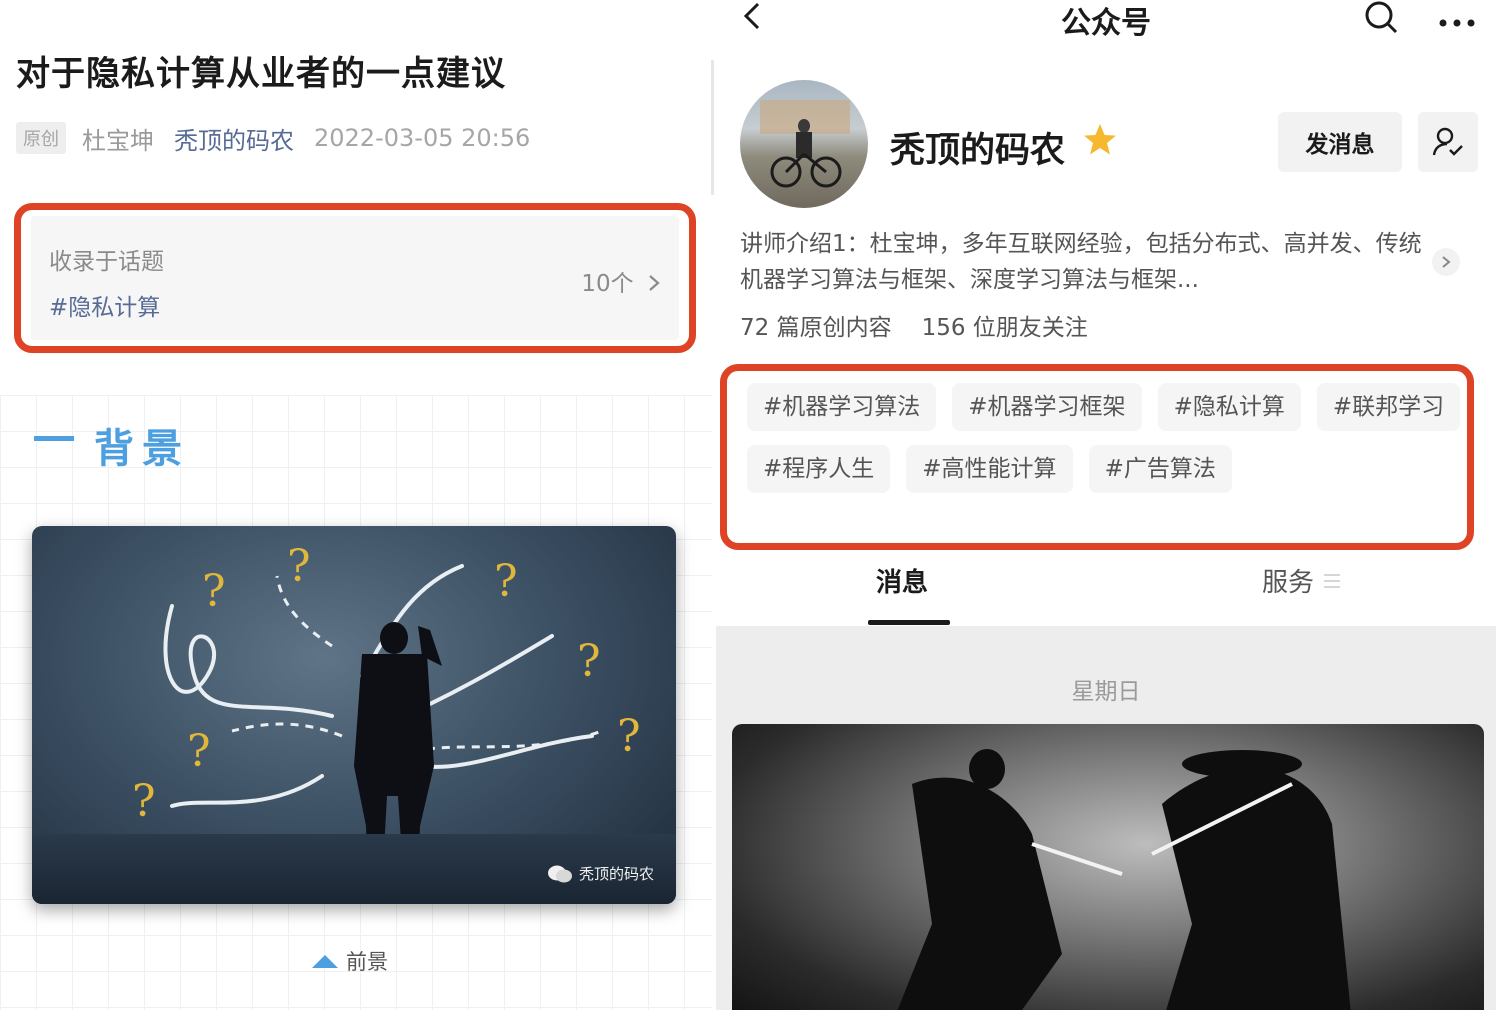 The height and width of the screenshot is (1010, 1496). Describe the element at coordinates (54, 438) in the screenshot. I see `section-dash` at that location.